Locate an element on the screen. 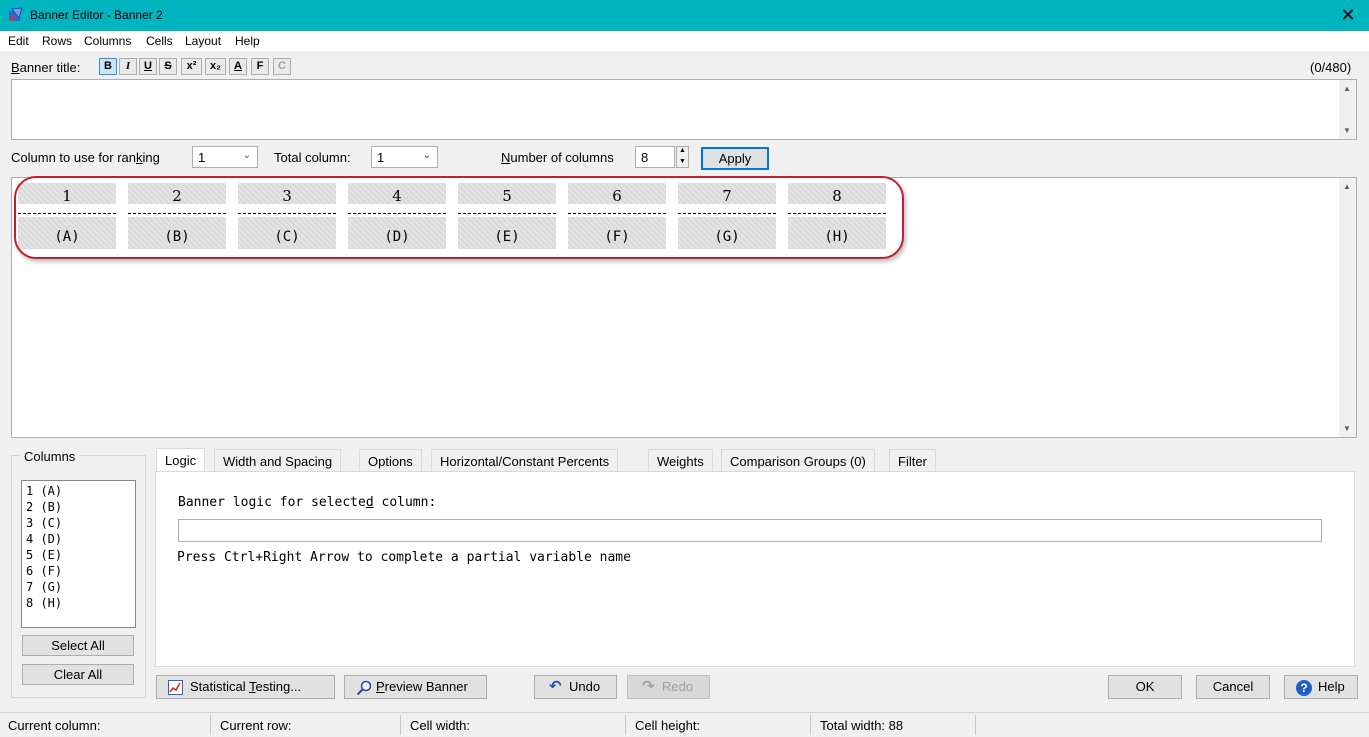 The width and height of the screenshot is (1369, 737). canvas-scrollbar: ▲ ▼ is located at coordinates (1347, 307).